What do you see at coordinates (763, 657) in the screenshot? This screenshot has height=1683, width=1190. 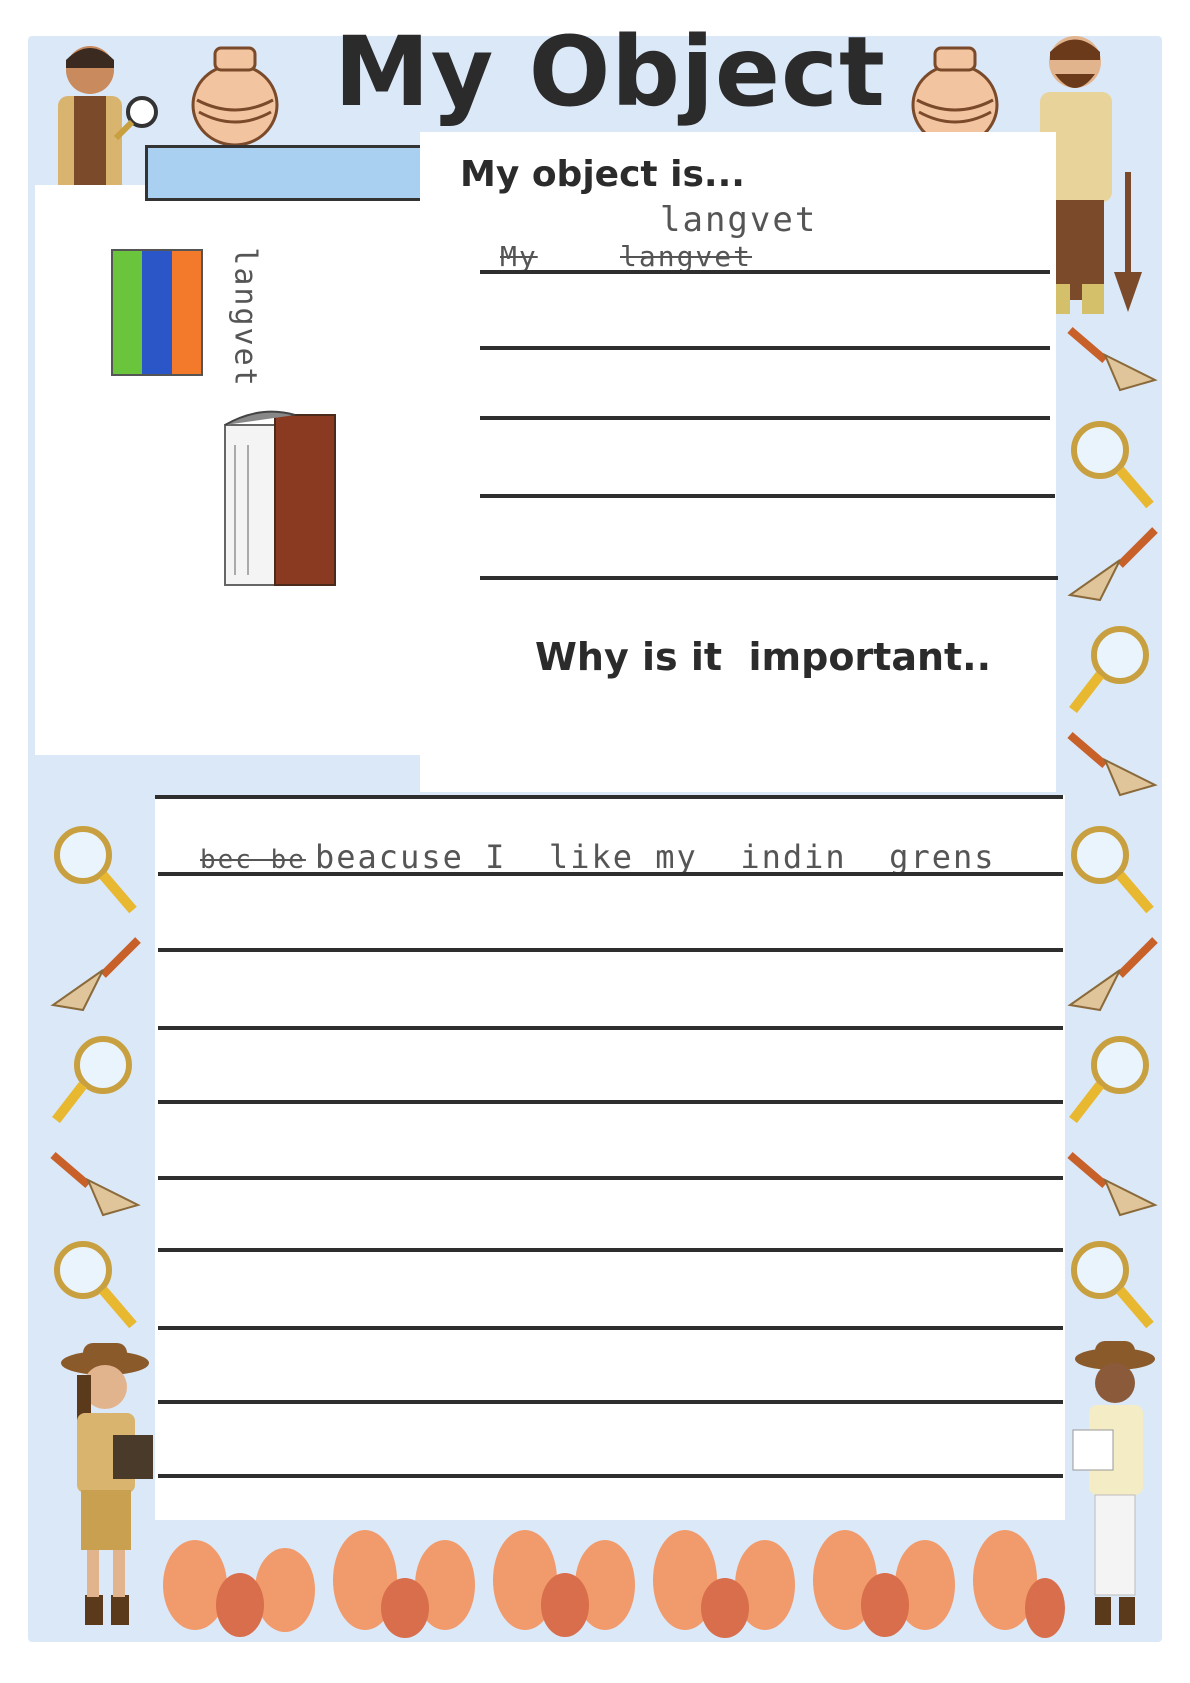 I see `why-important-heading: Why is it important..` at bounding box center [763, 657].